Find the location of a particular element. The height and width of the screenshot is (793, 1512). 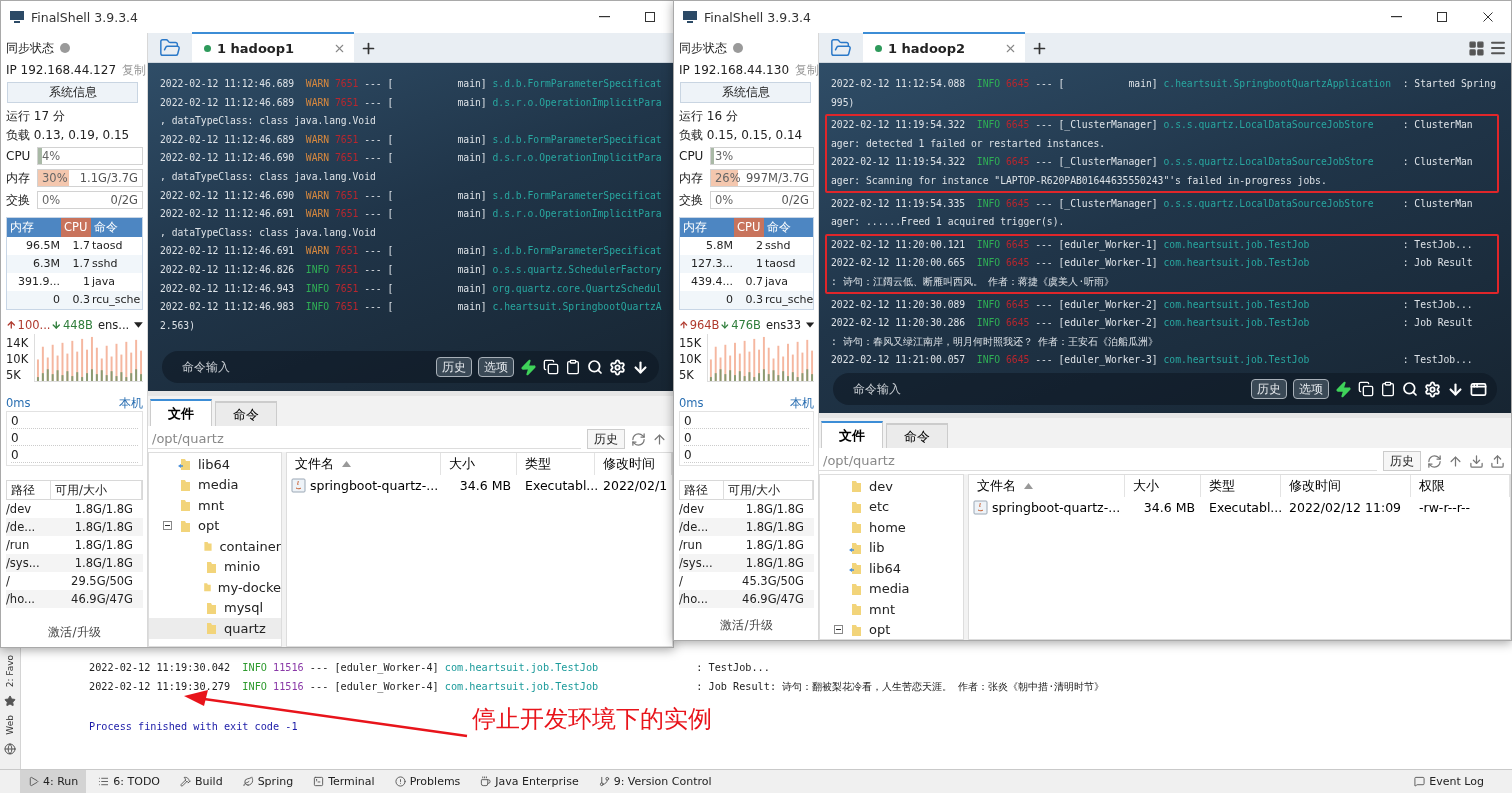

interface-select: ens33 is located at coordinates (783, 325).